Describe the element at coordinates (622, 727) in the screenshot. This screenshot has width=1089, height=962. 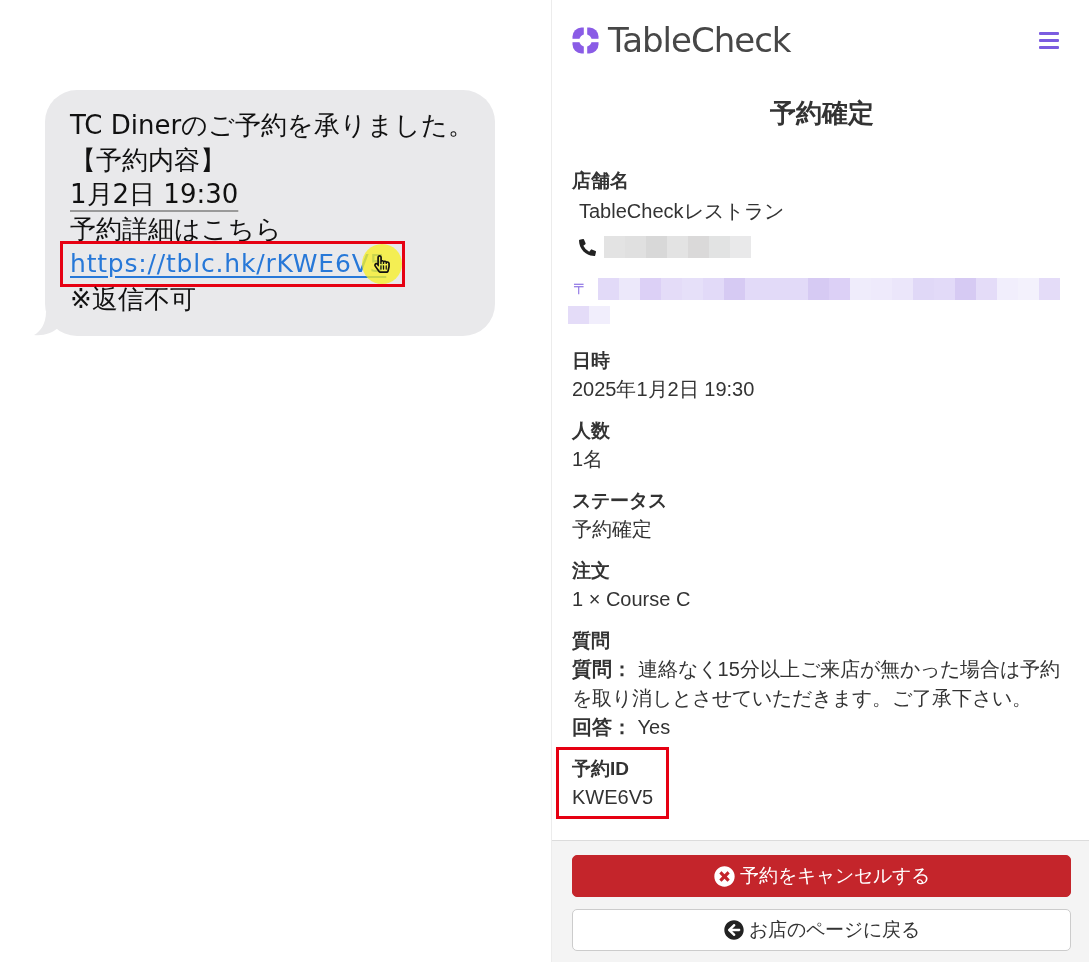
I see `question-answer-text: 回答： Yes` at that location.